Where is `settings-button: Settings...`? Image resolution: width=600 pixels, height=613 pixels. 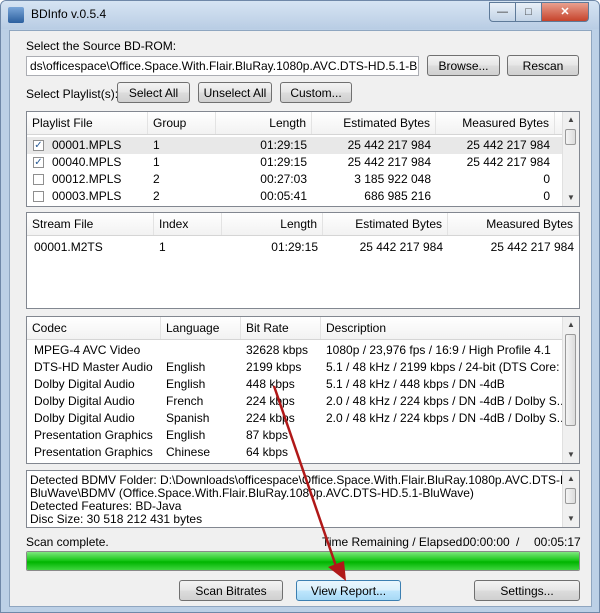
settings-button: Settings... is located at coordinates (527, 590).